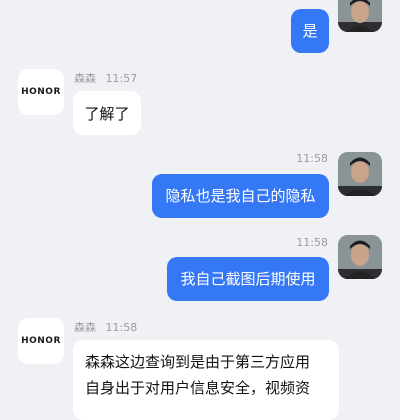 The height and width of the screenshot is (420, 400). I want to click on outgoing-message-bubble: 隐私也是我自己的隐私, so click(240, 196).